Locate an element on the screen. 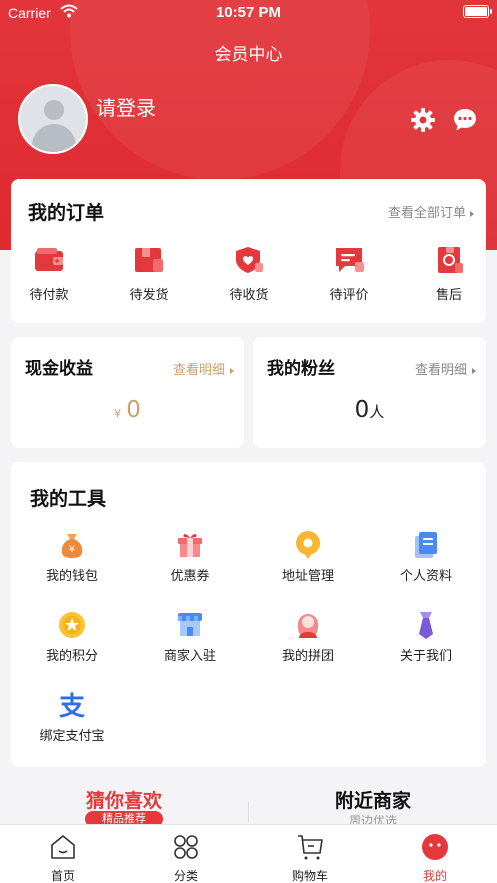 The width and height of the screenshot is (497, 883). tool-label: 我的积分 is located at coordinates (71, 656).